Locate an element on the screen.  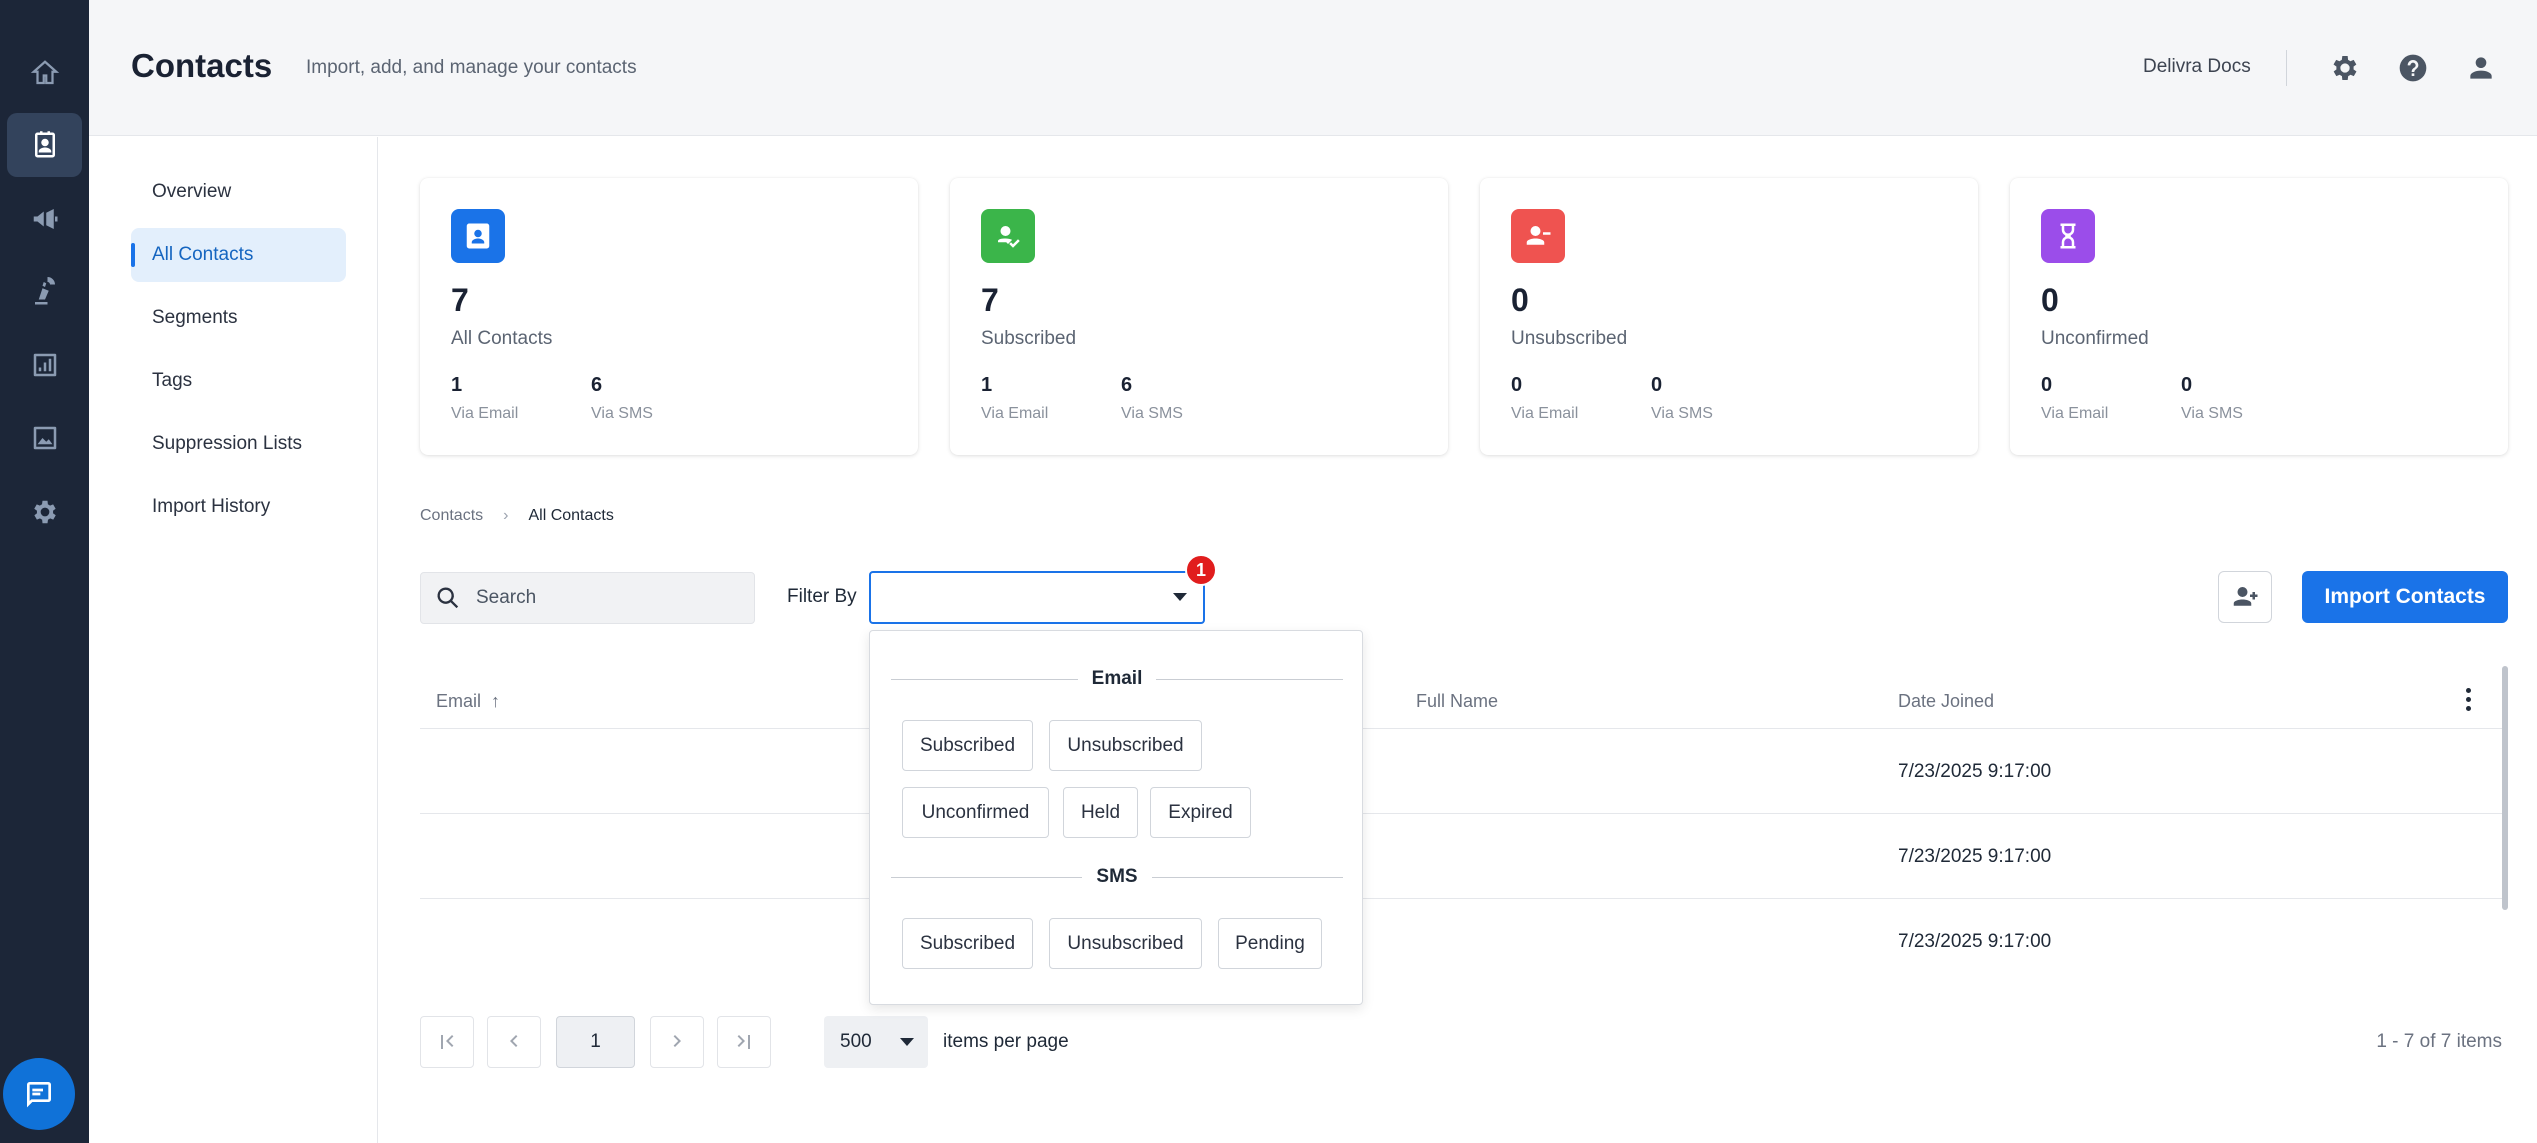
megaphone-icon is located at coordinates (45, 219).